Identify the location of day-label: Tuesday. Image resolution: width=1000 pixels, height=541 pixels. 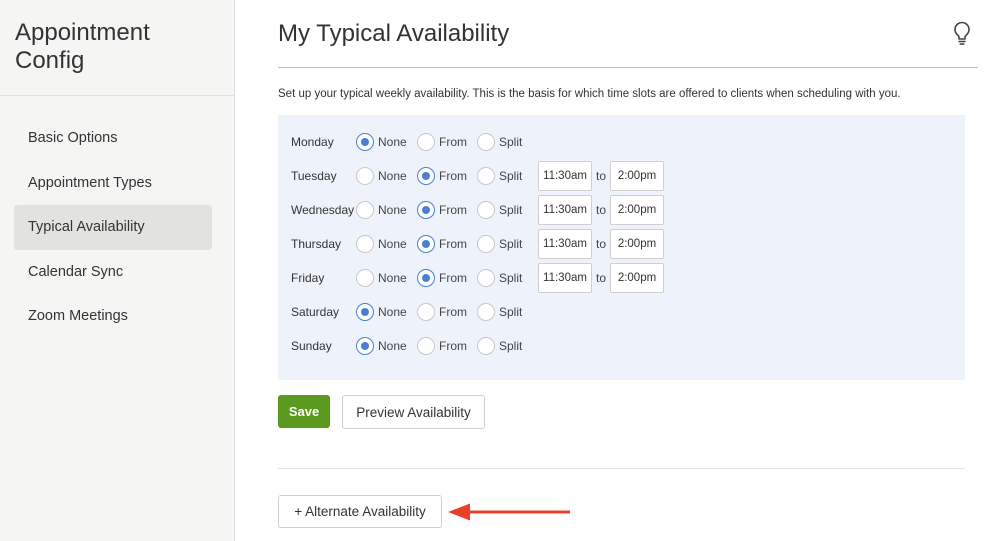
(314, 176).